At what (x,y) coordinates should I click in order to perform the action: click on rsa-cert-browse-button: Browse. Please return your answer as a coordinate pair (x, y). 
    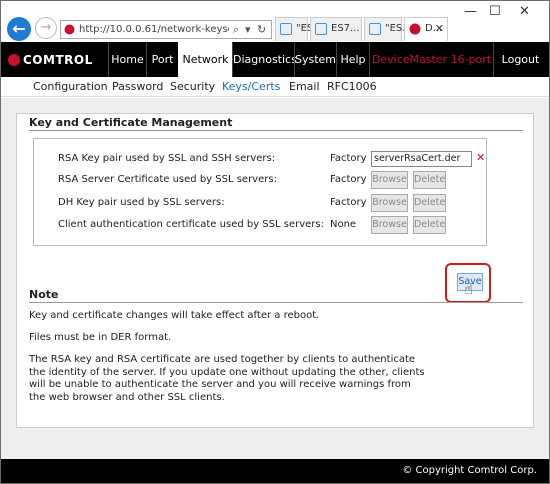
    Looking at the image, I should click on (389, 180).